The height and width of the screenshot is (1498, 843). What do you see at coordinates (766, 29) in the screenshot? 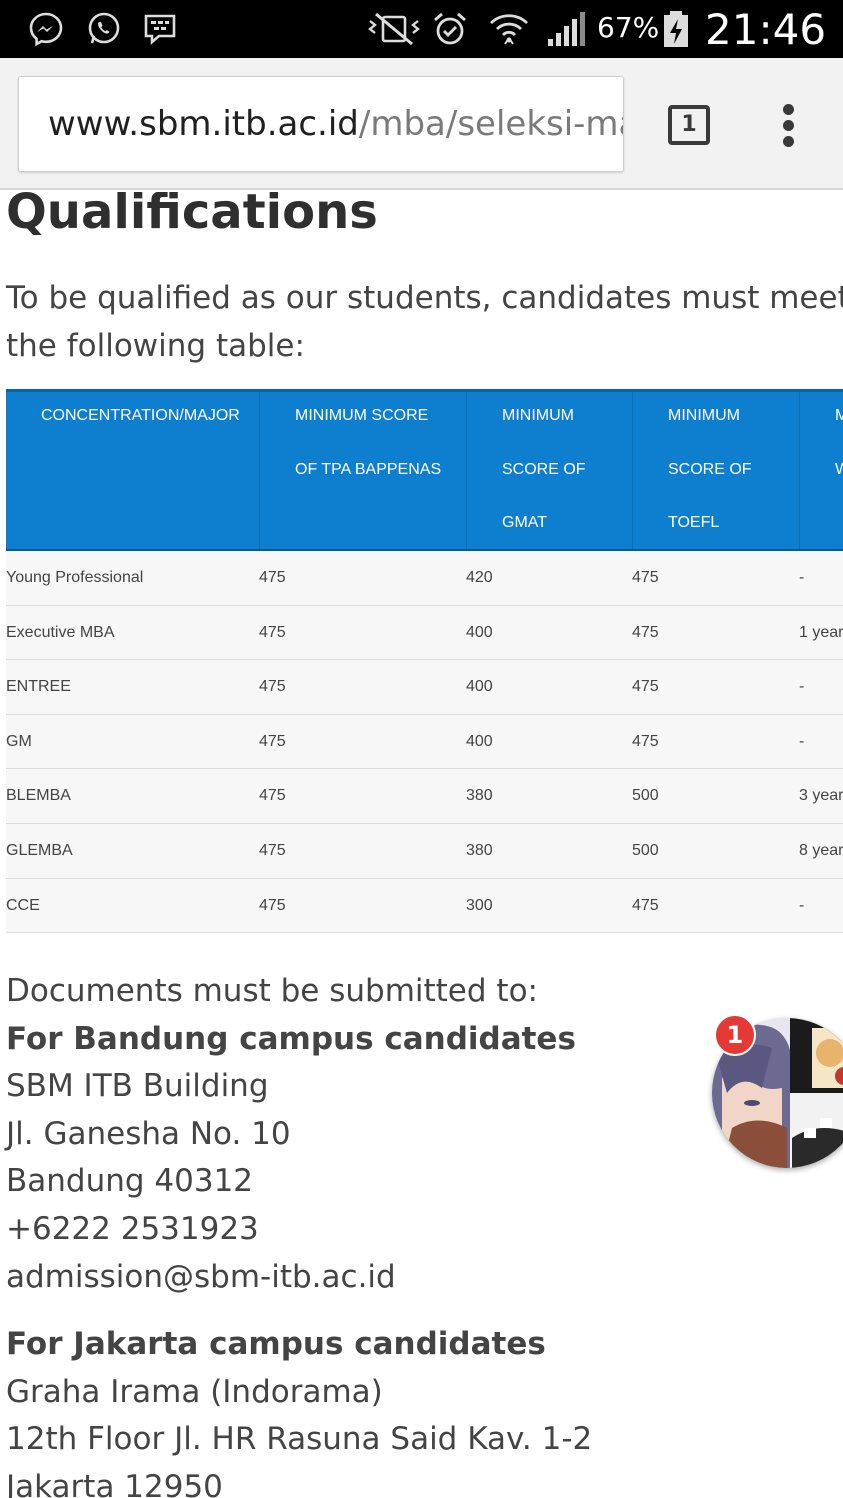
I see `clock: 21:46` at bounding box center [766, 29].